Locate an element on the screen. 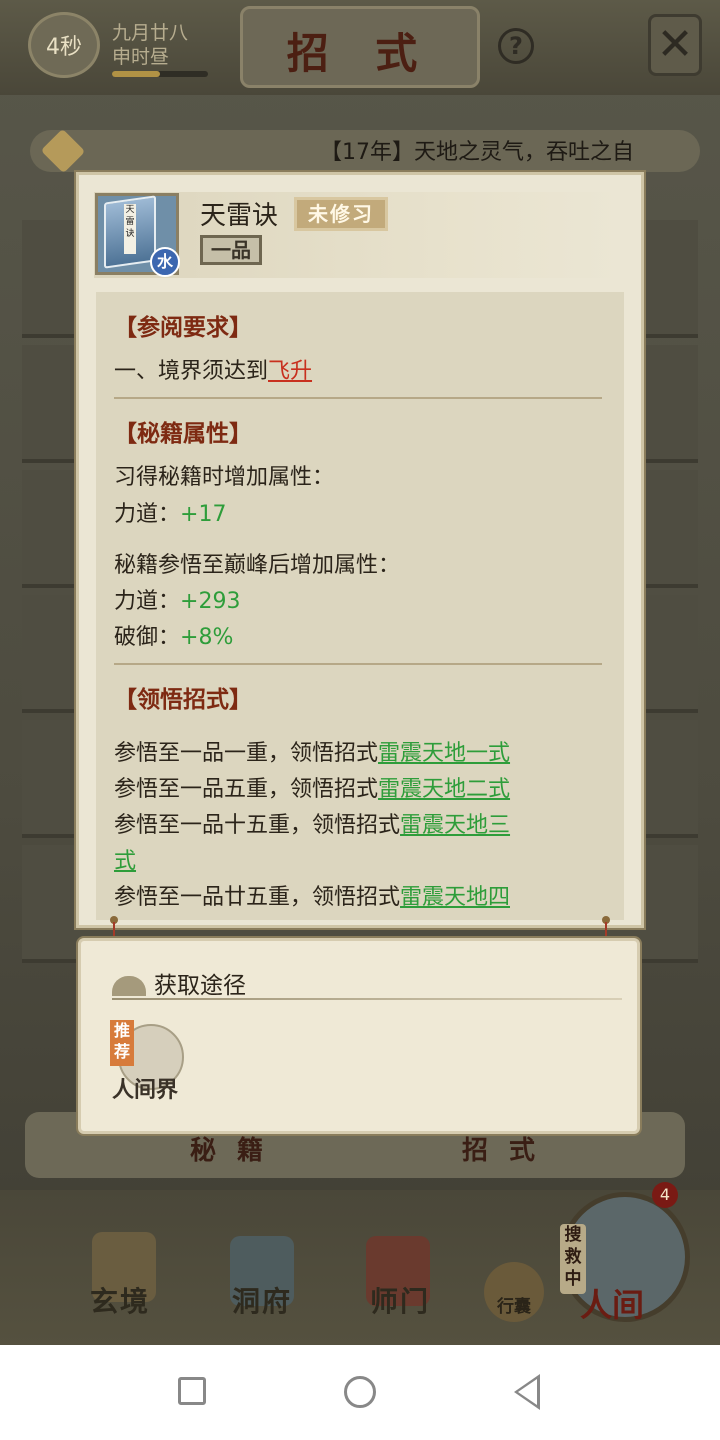 The height and width of the screenshot is (1440, 720). help-icon: ? is located at coordinates (516, 46).